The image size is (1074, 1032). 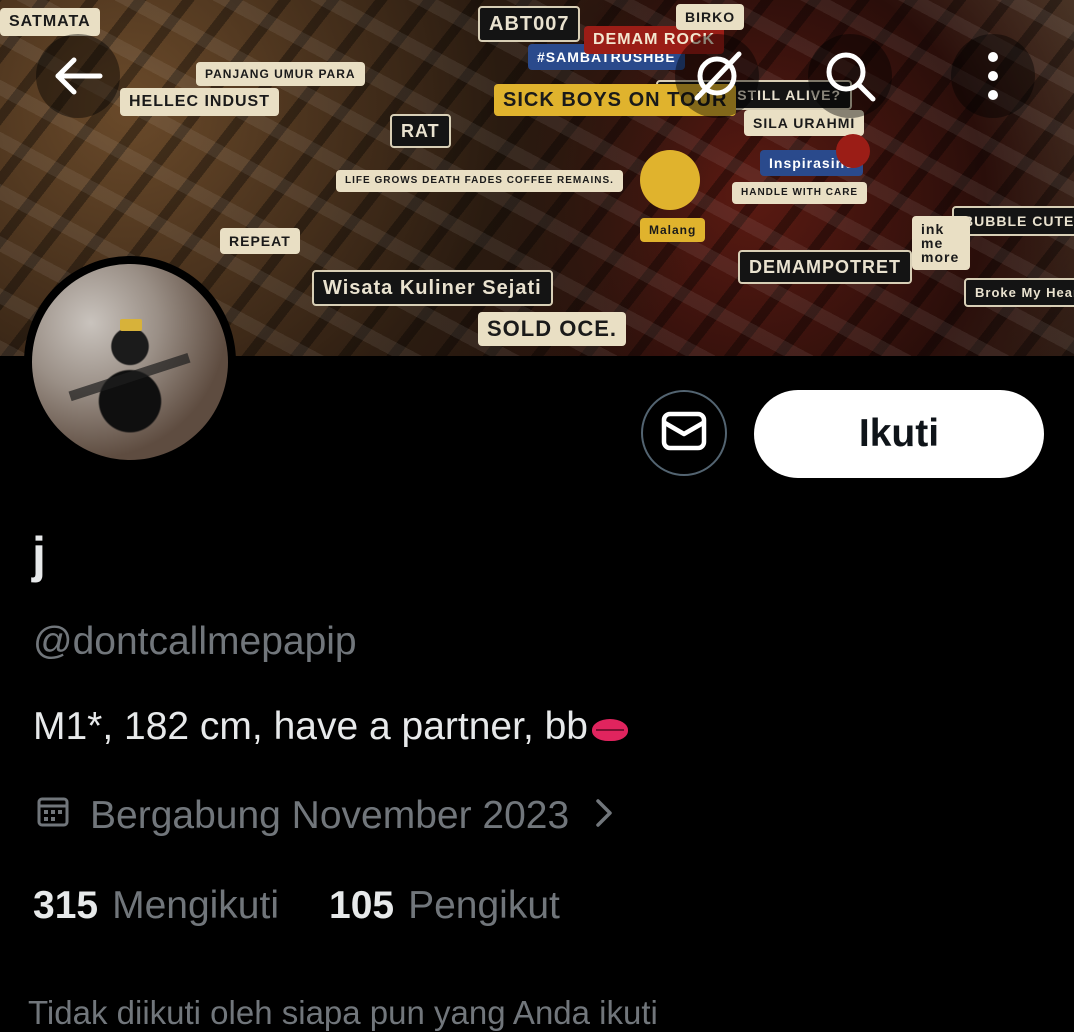 I want to click on following-link: 315 Mengikuti, so click(x=156, y=906).